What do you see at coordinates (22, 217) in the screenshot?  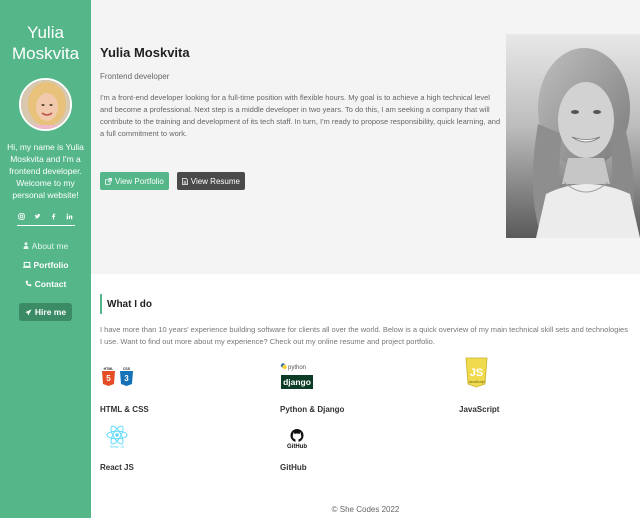 I see `instagram-icon` at bounding box center [22, 217].